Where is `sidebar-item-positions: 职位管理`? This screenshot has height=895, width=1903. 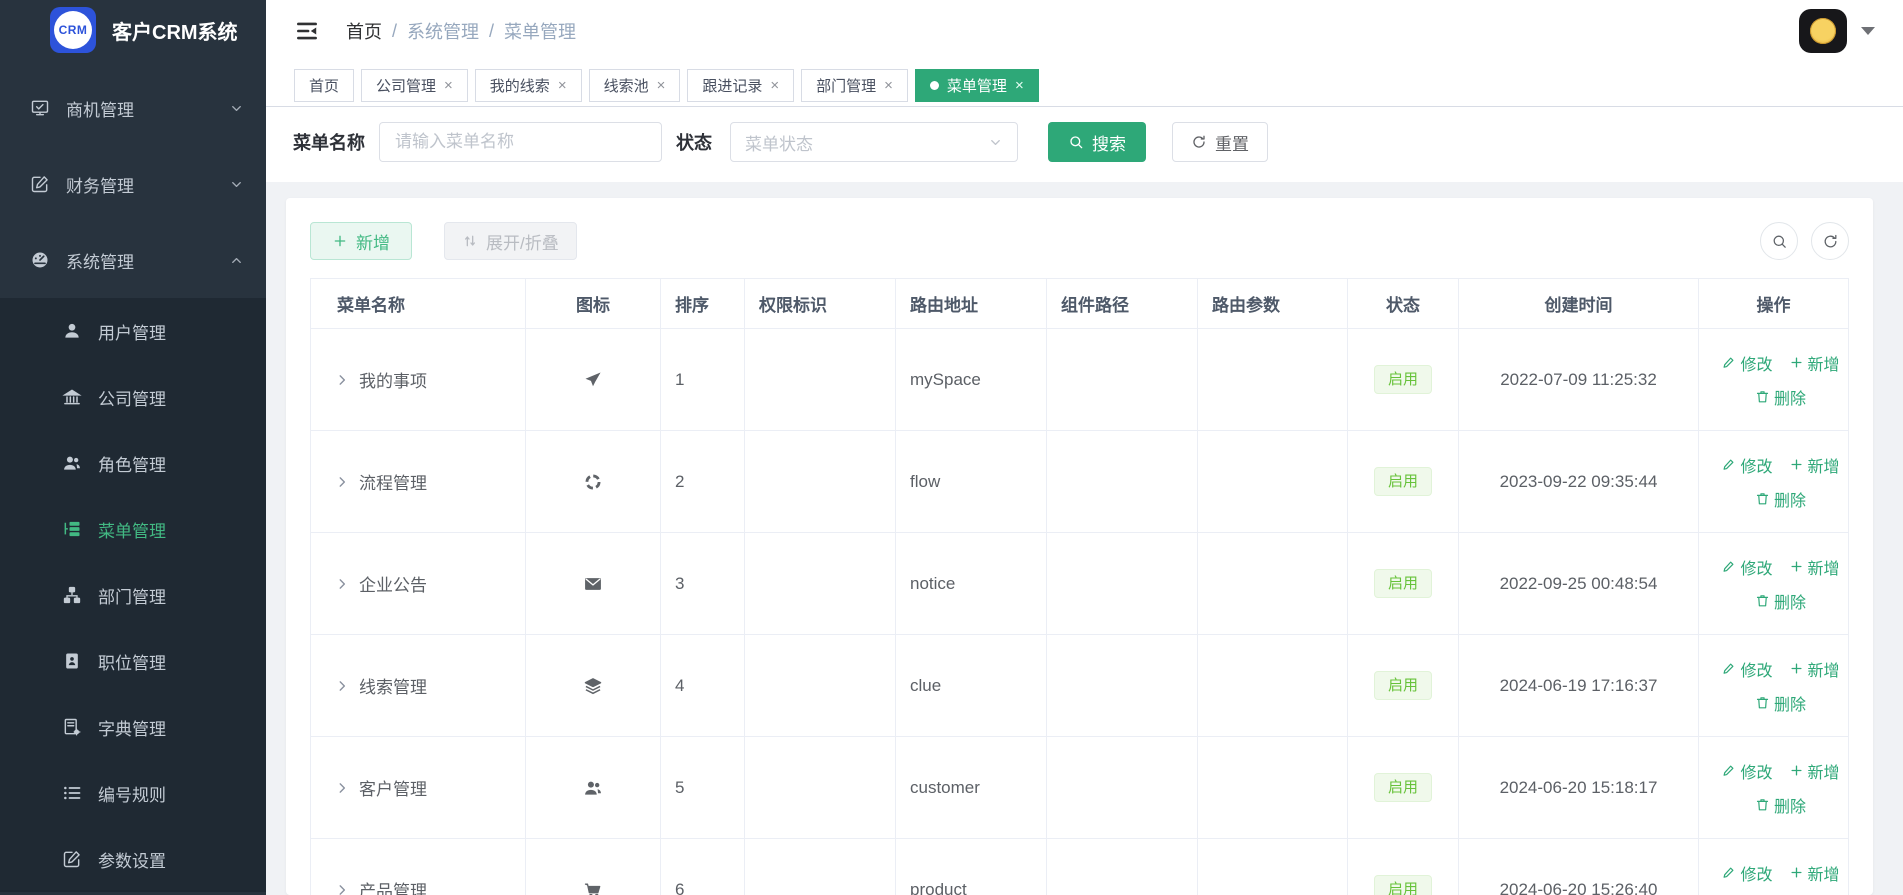
sidebar-item-positions: 职位管理 is located at coordinates (133, 661).